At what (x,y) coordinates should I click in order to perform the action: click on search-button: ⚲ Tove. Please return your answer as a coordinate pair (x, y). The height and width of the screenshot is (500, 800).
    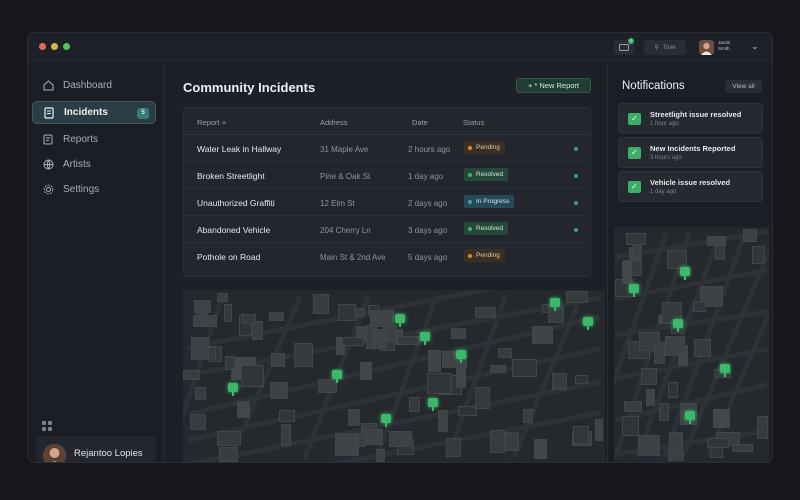
    Looking at the image, I should click on (665, 47).